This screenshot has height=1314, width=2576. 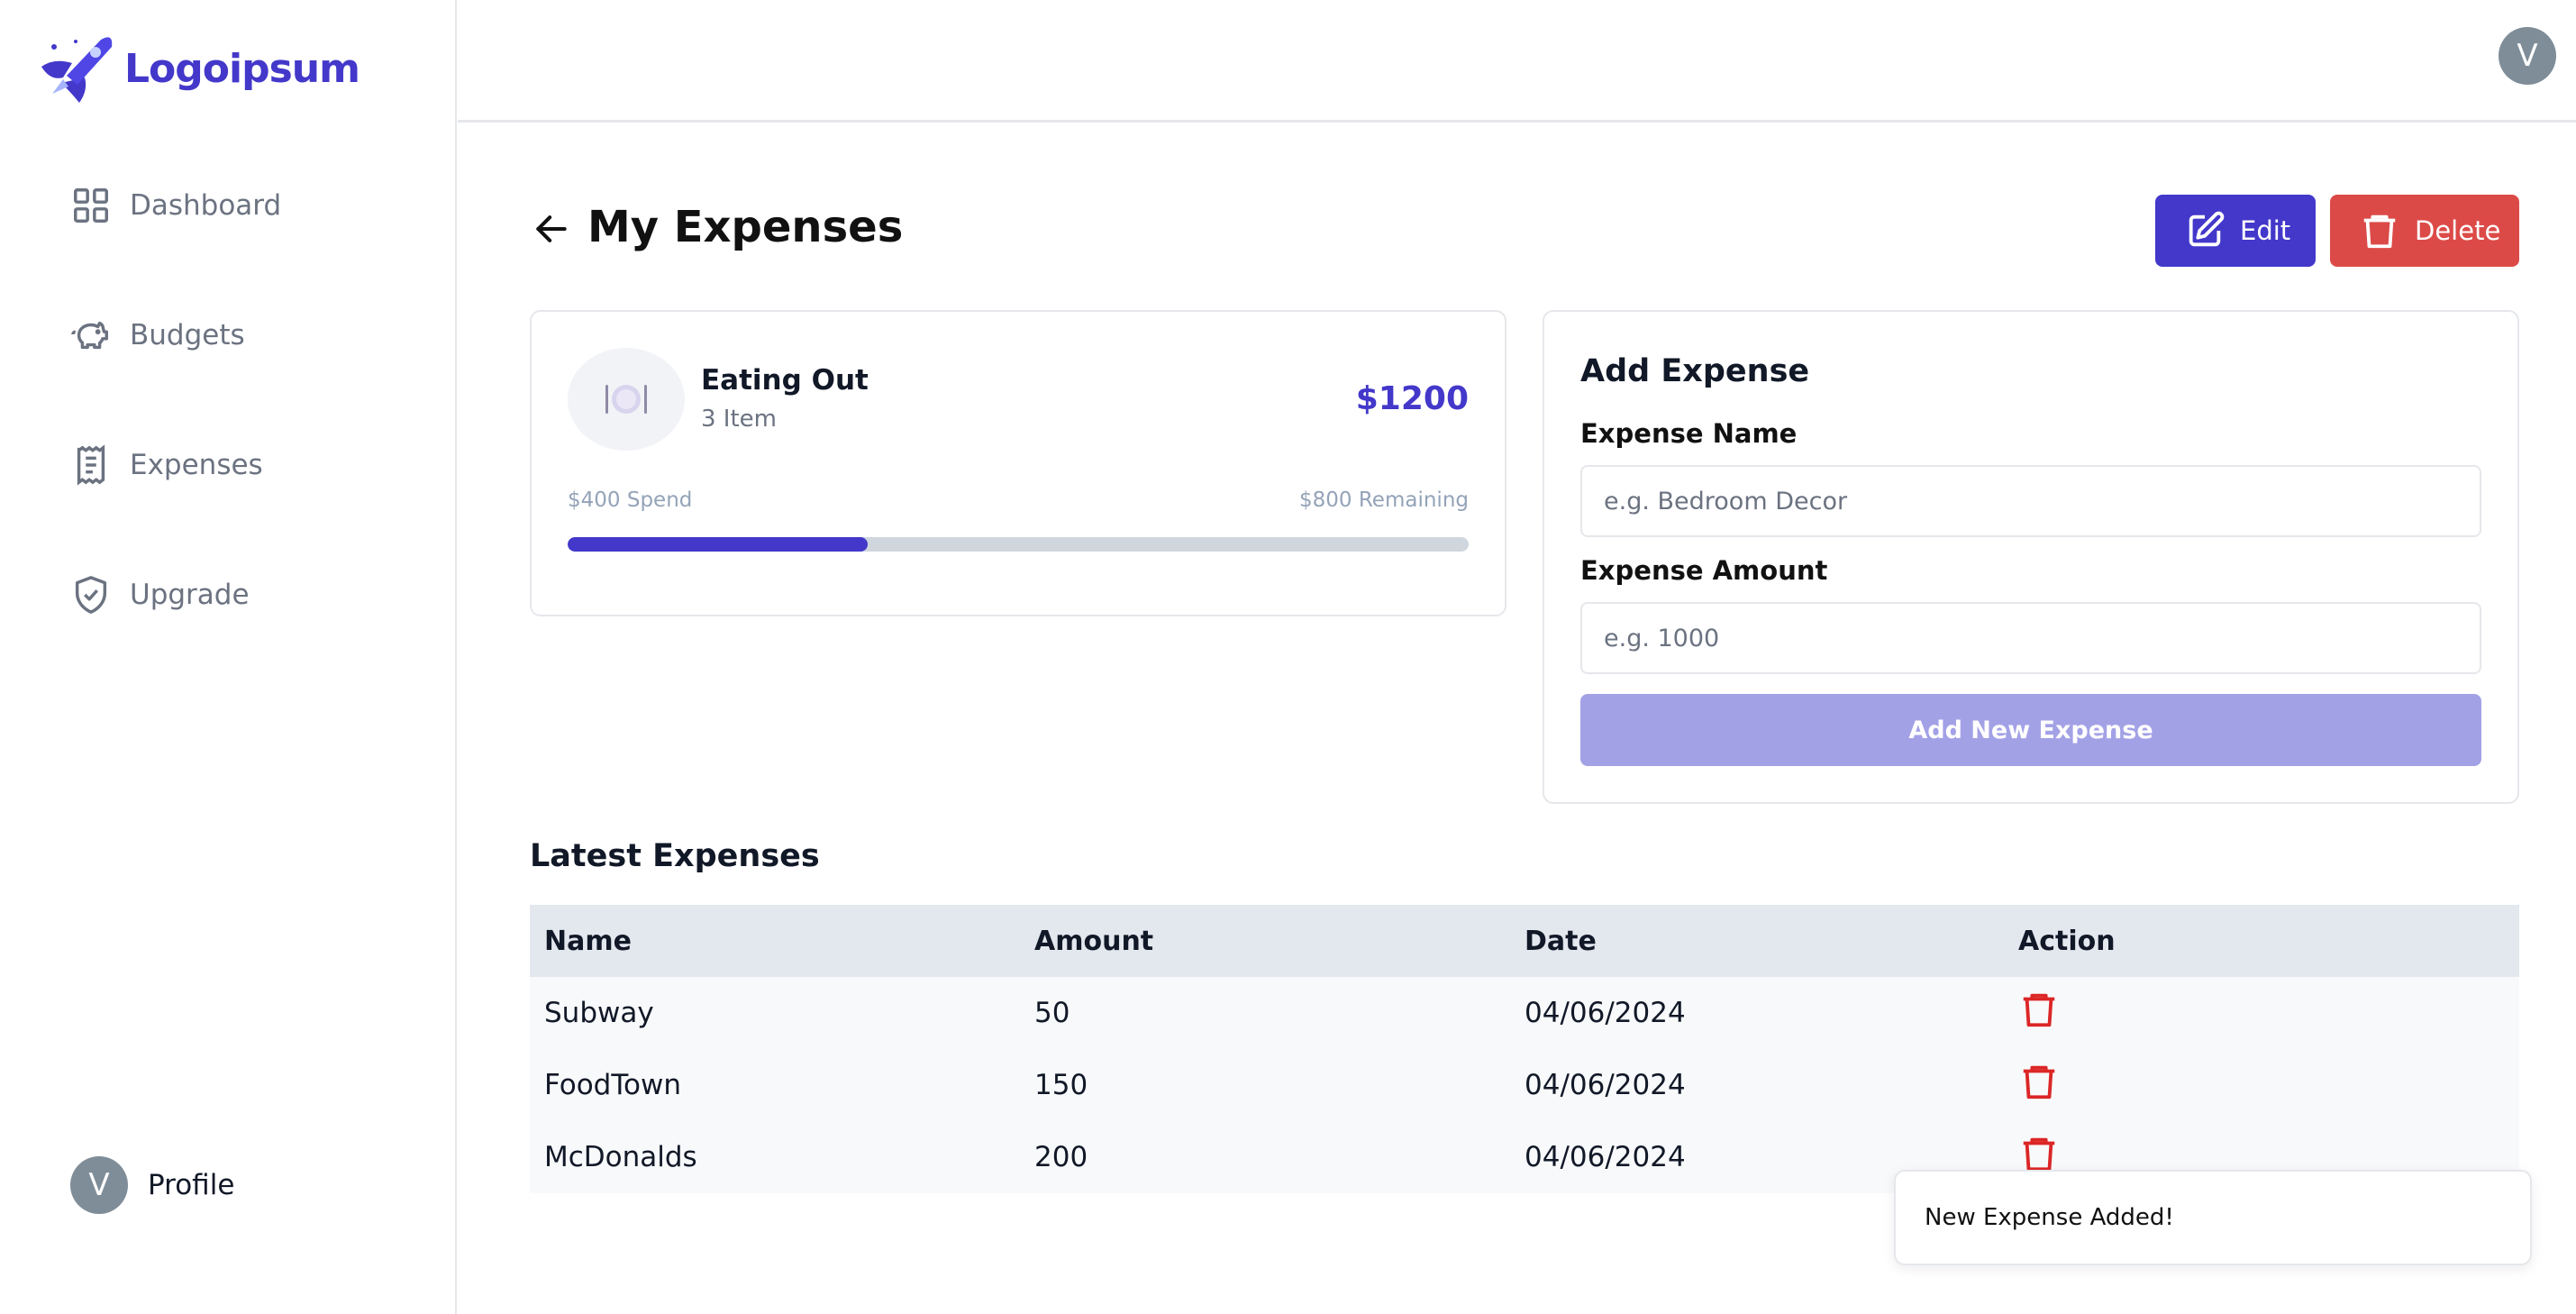 I want to click on expense-name-input, so click(x=2030, y=501).